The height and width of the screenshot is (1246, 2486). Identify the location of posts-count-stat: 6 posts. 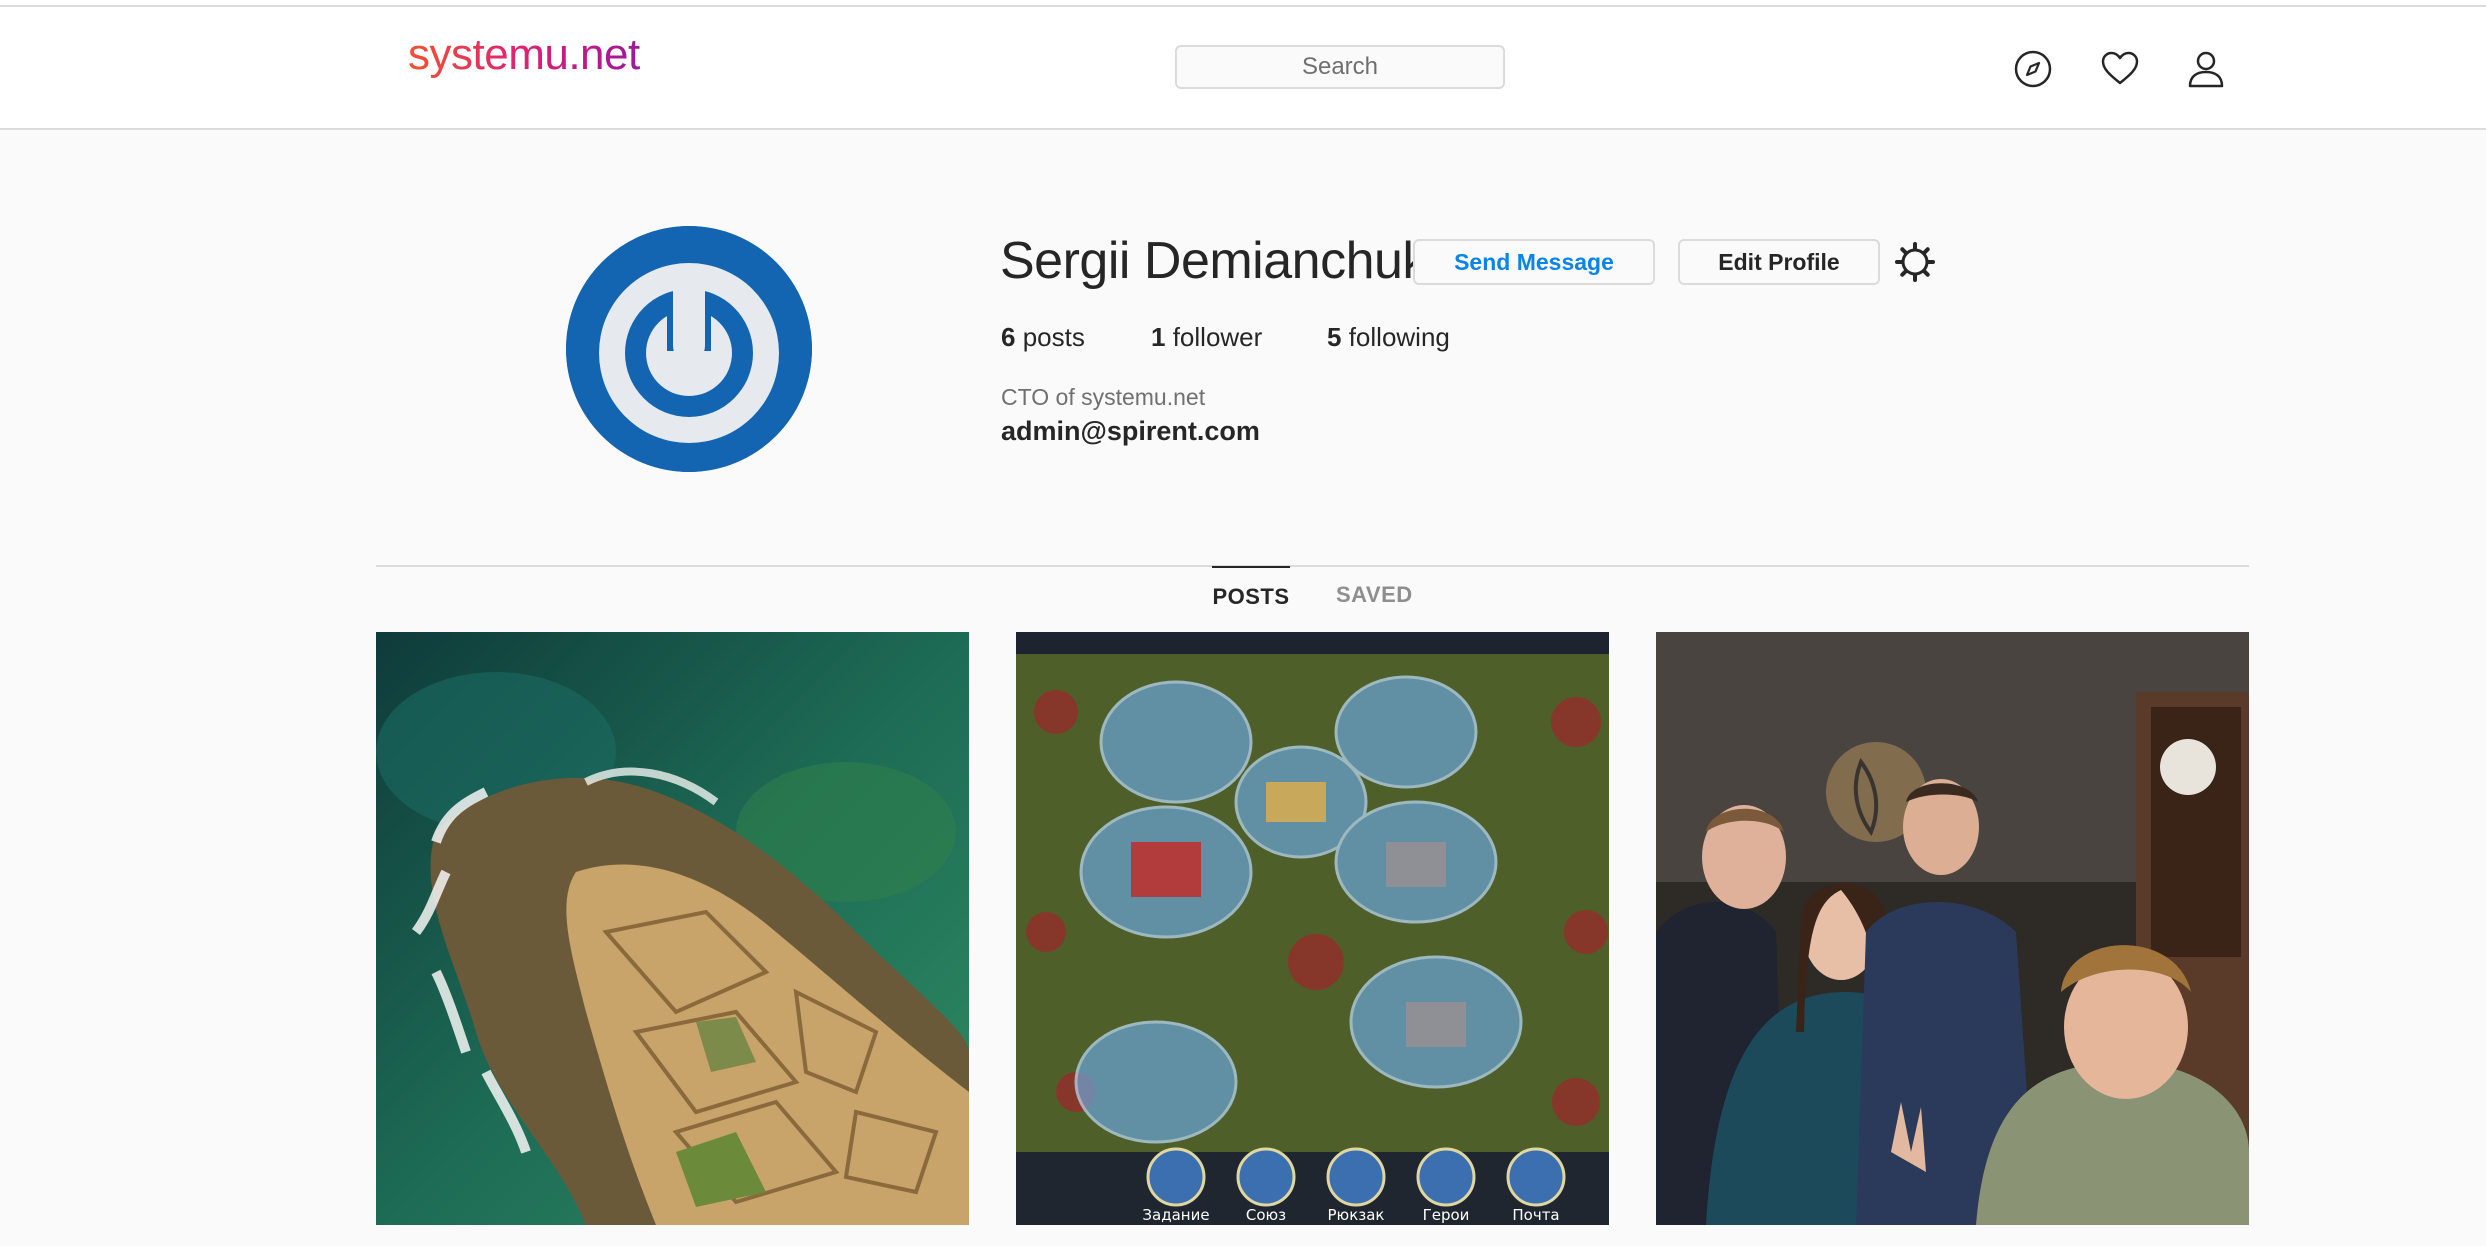
(1043, 337).